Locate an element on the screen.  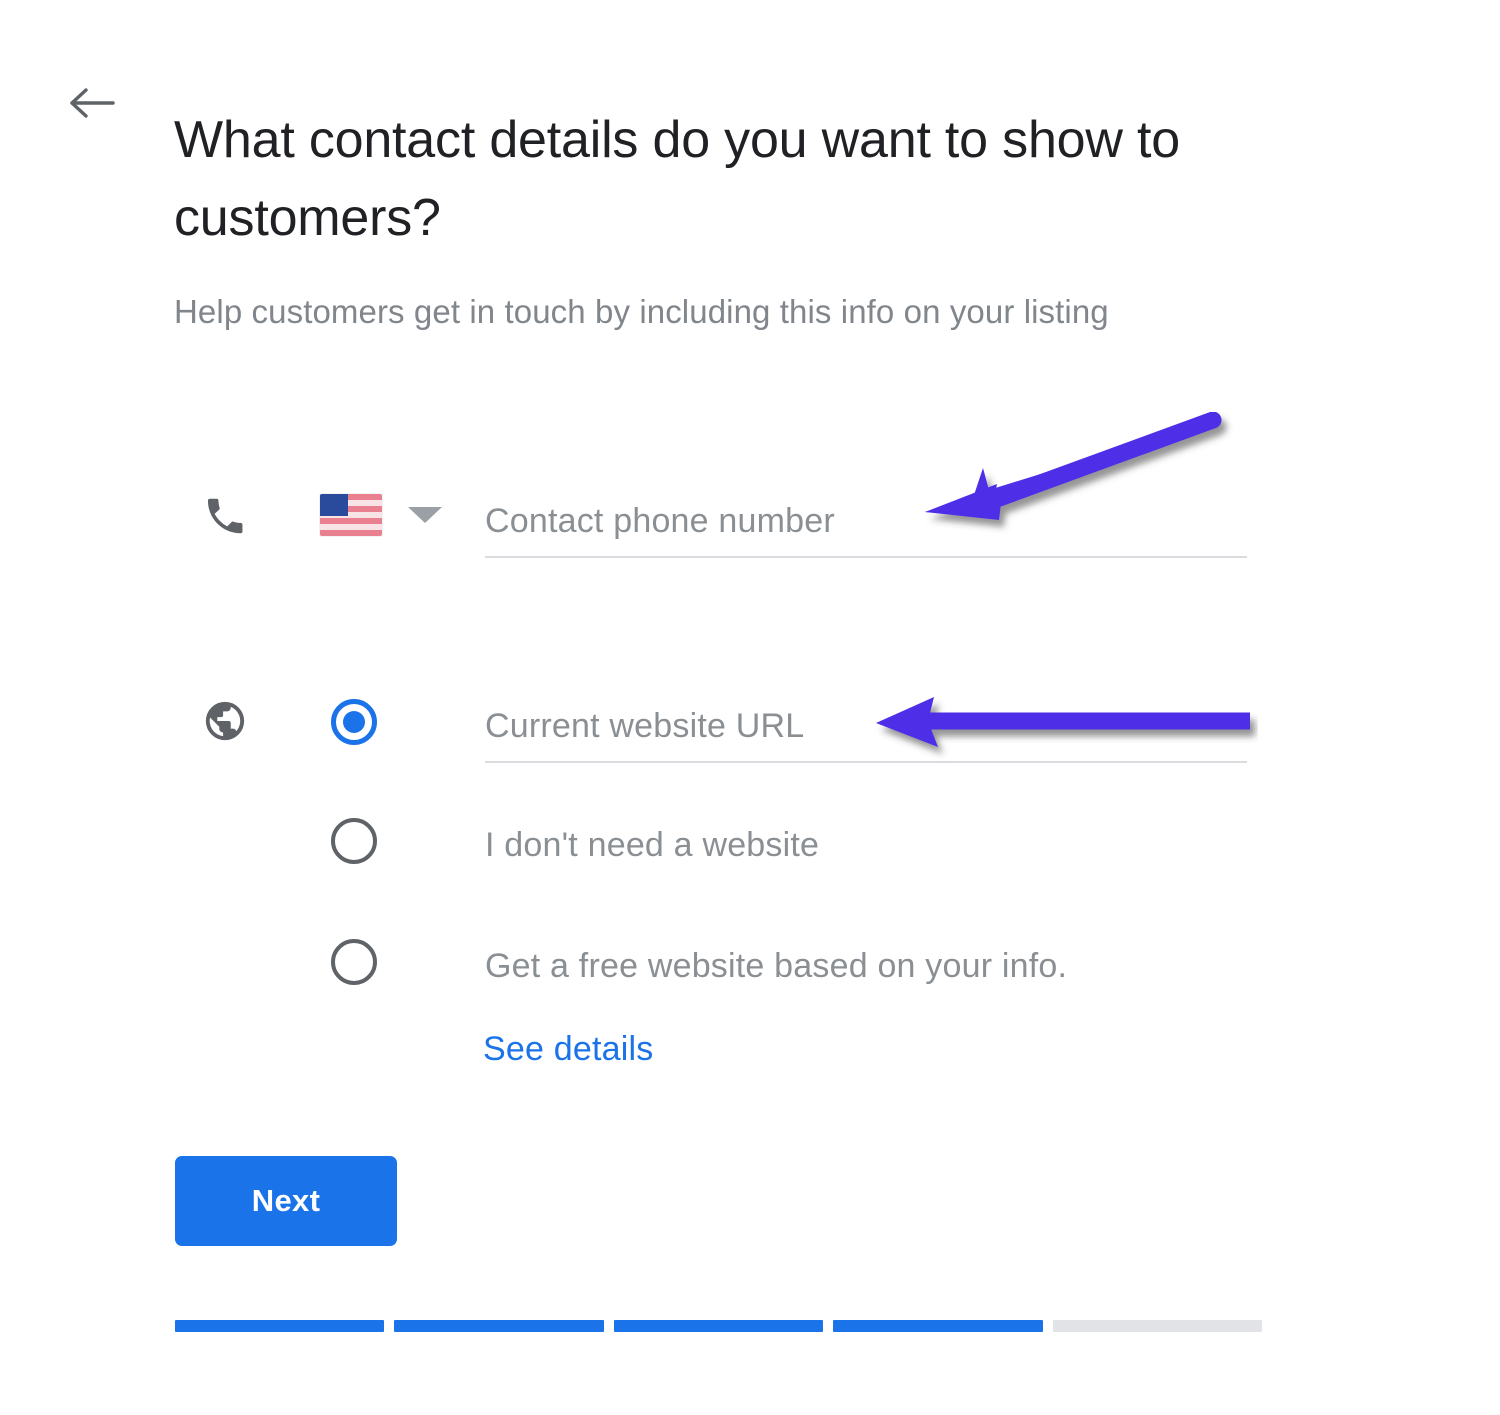
arrow-left-icon is located at coordinates (91, 103).